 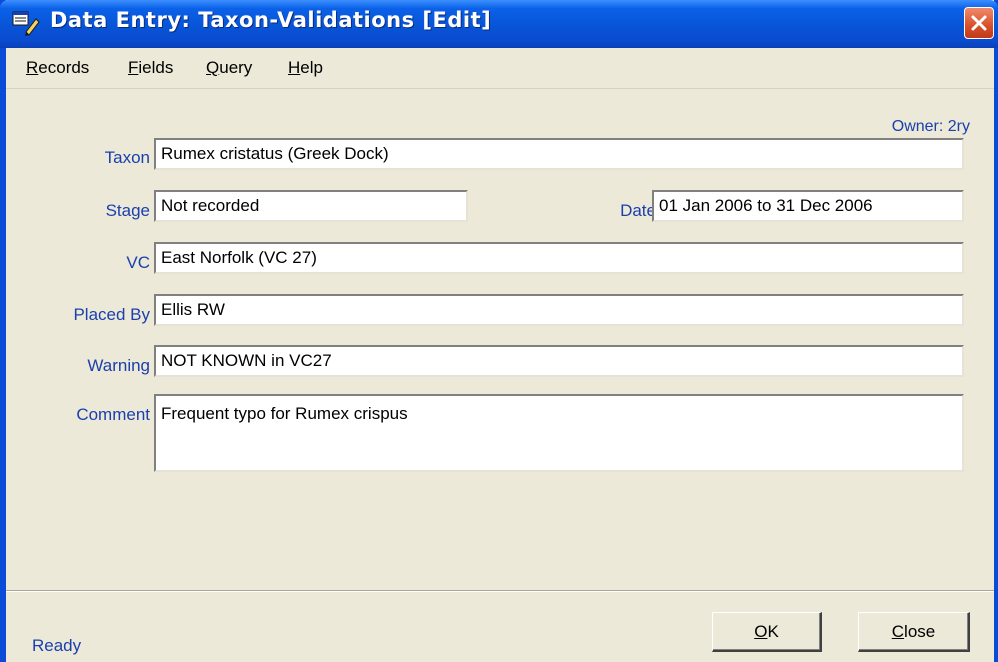 I want to click on warning-label: Warning, so click(x=118, y=365).